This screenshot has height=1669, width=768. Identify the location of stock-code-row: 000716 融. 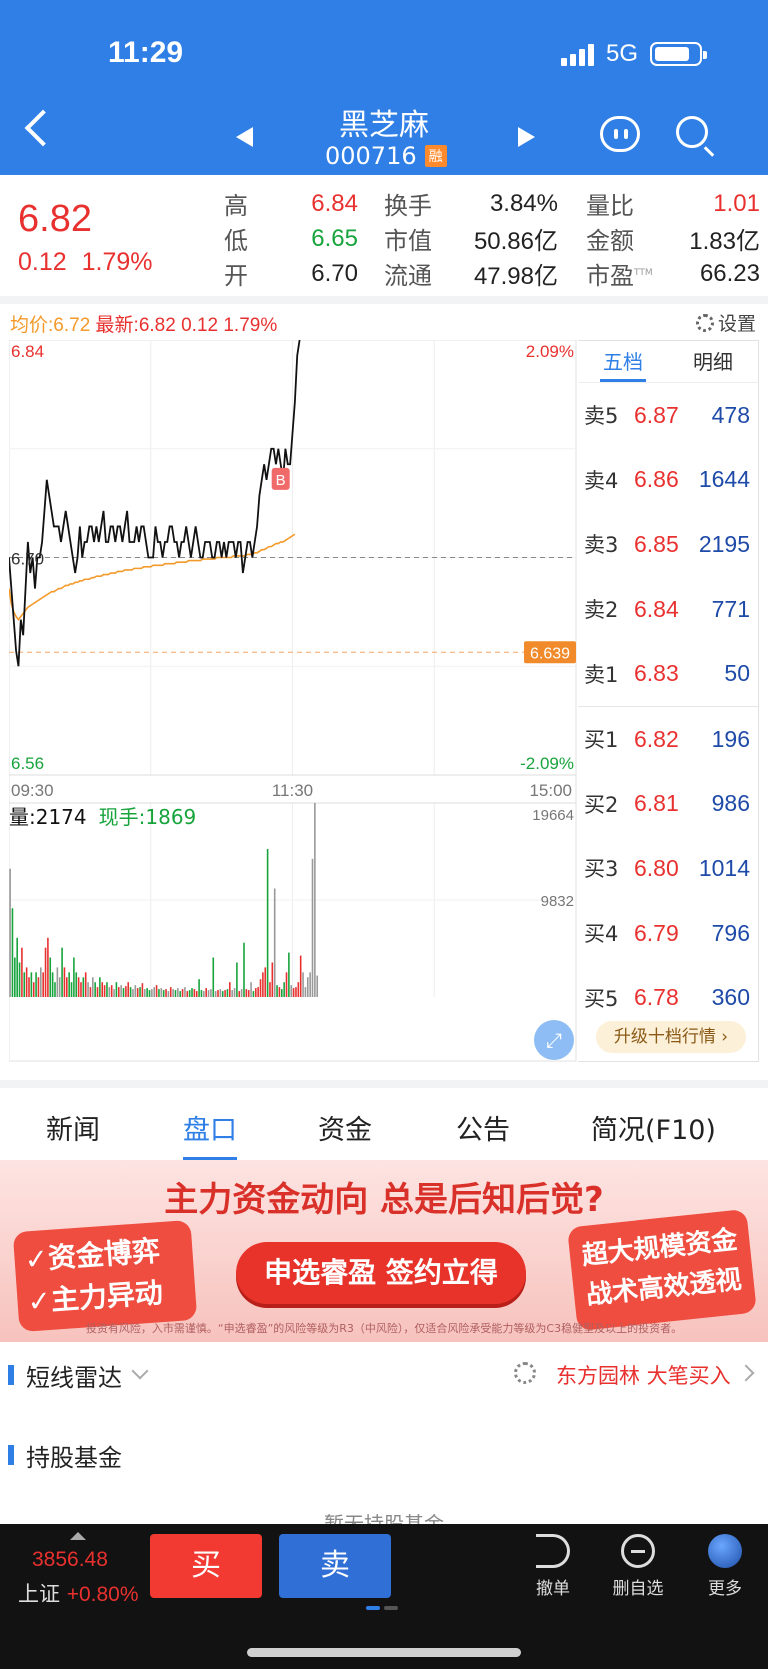
(386, 156).